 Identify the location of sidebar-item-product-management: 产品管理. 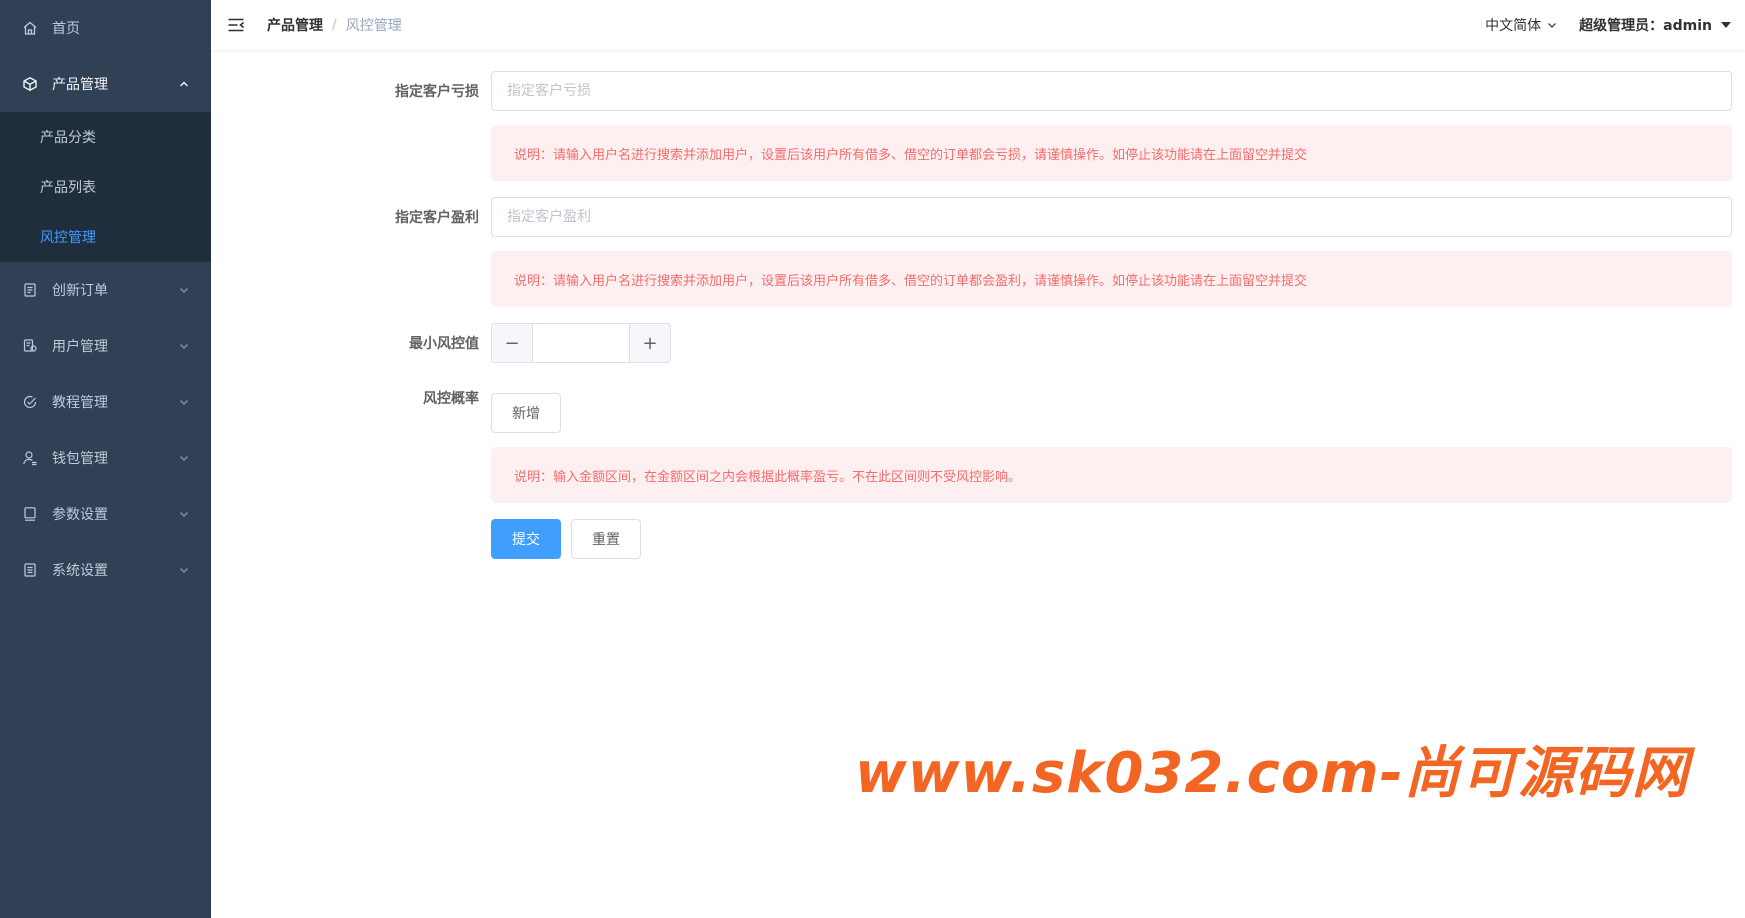
(105, 84).